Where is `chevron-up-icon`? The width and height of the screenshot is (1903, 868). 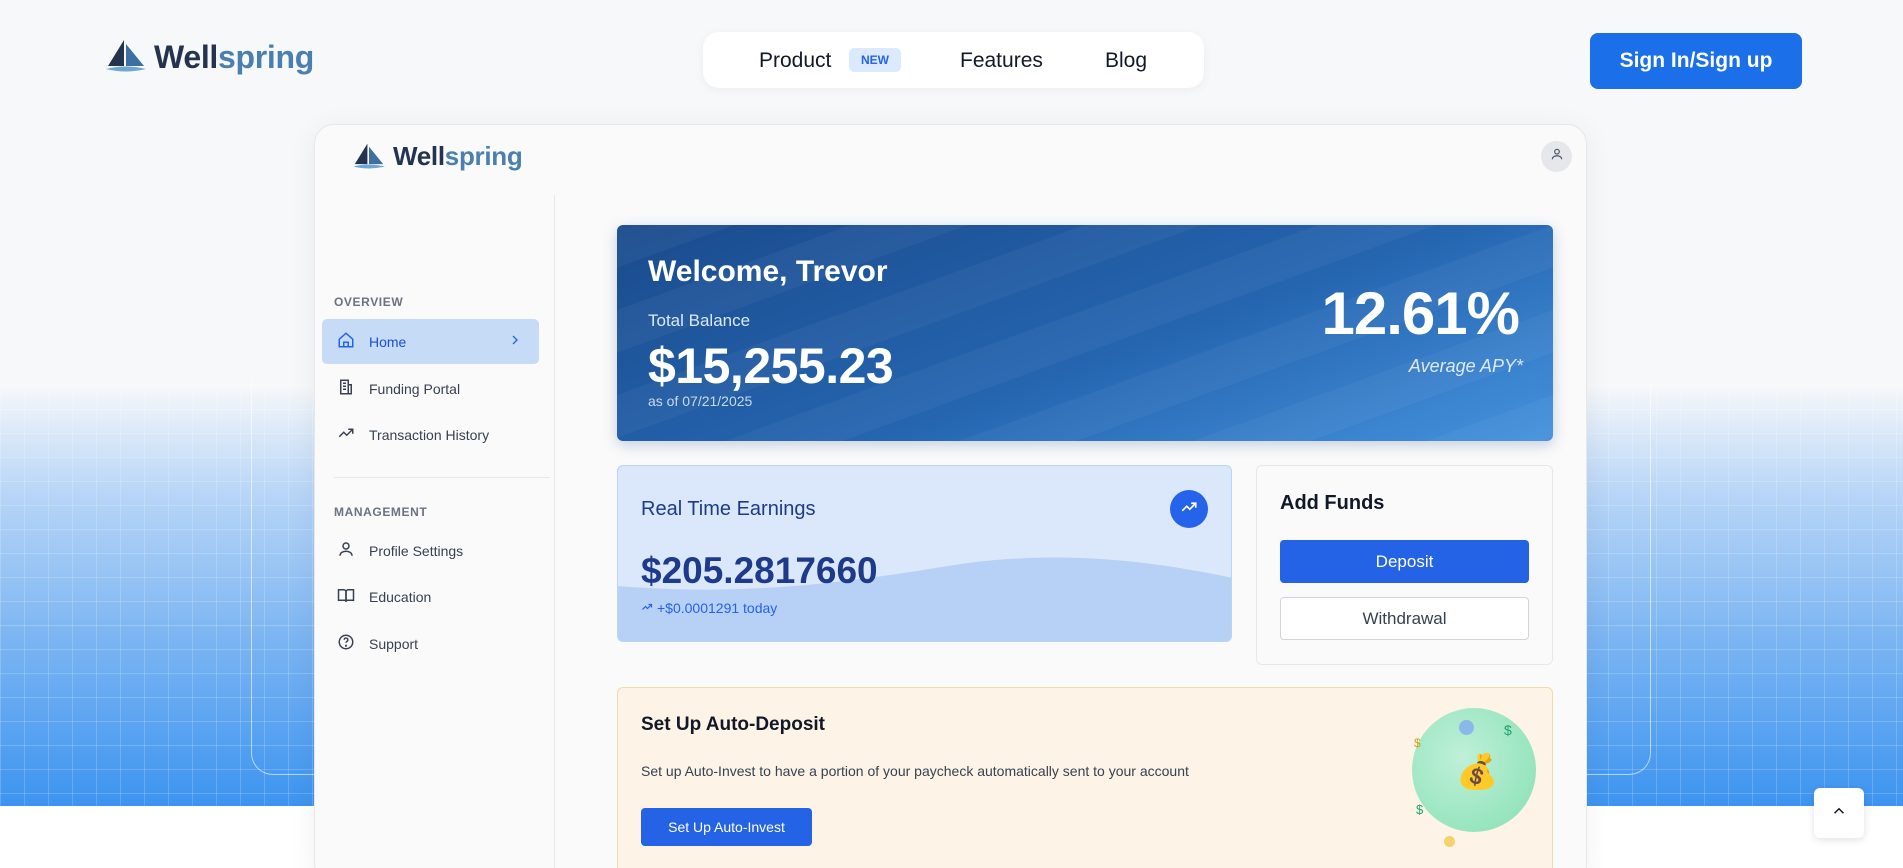
chevron-up-icon is located at coordinates (1839, 813).